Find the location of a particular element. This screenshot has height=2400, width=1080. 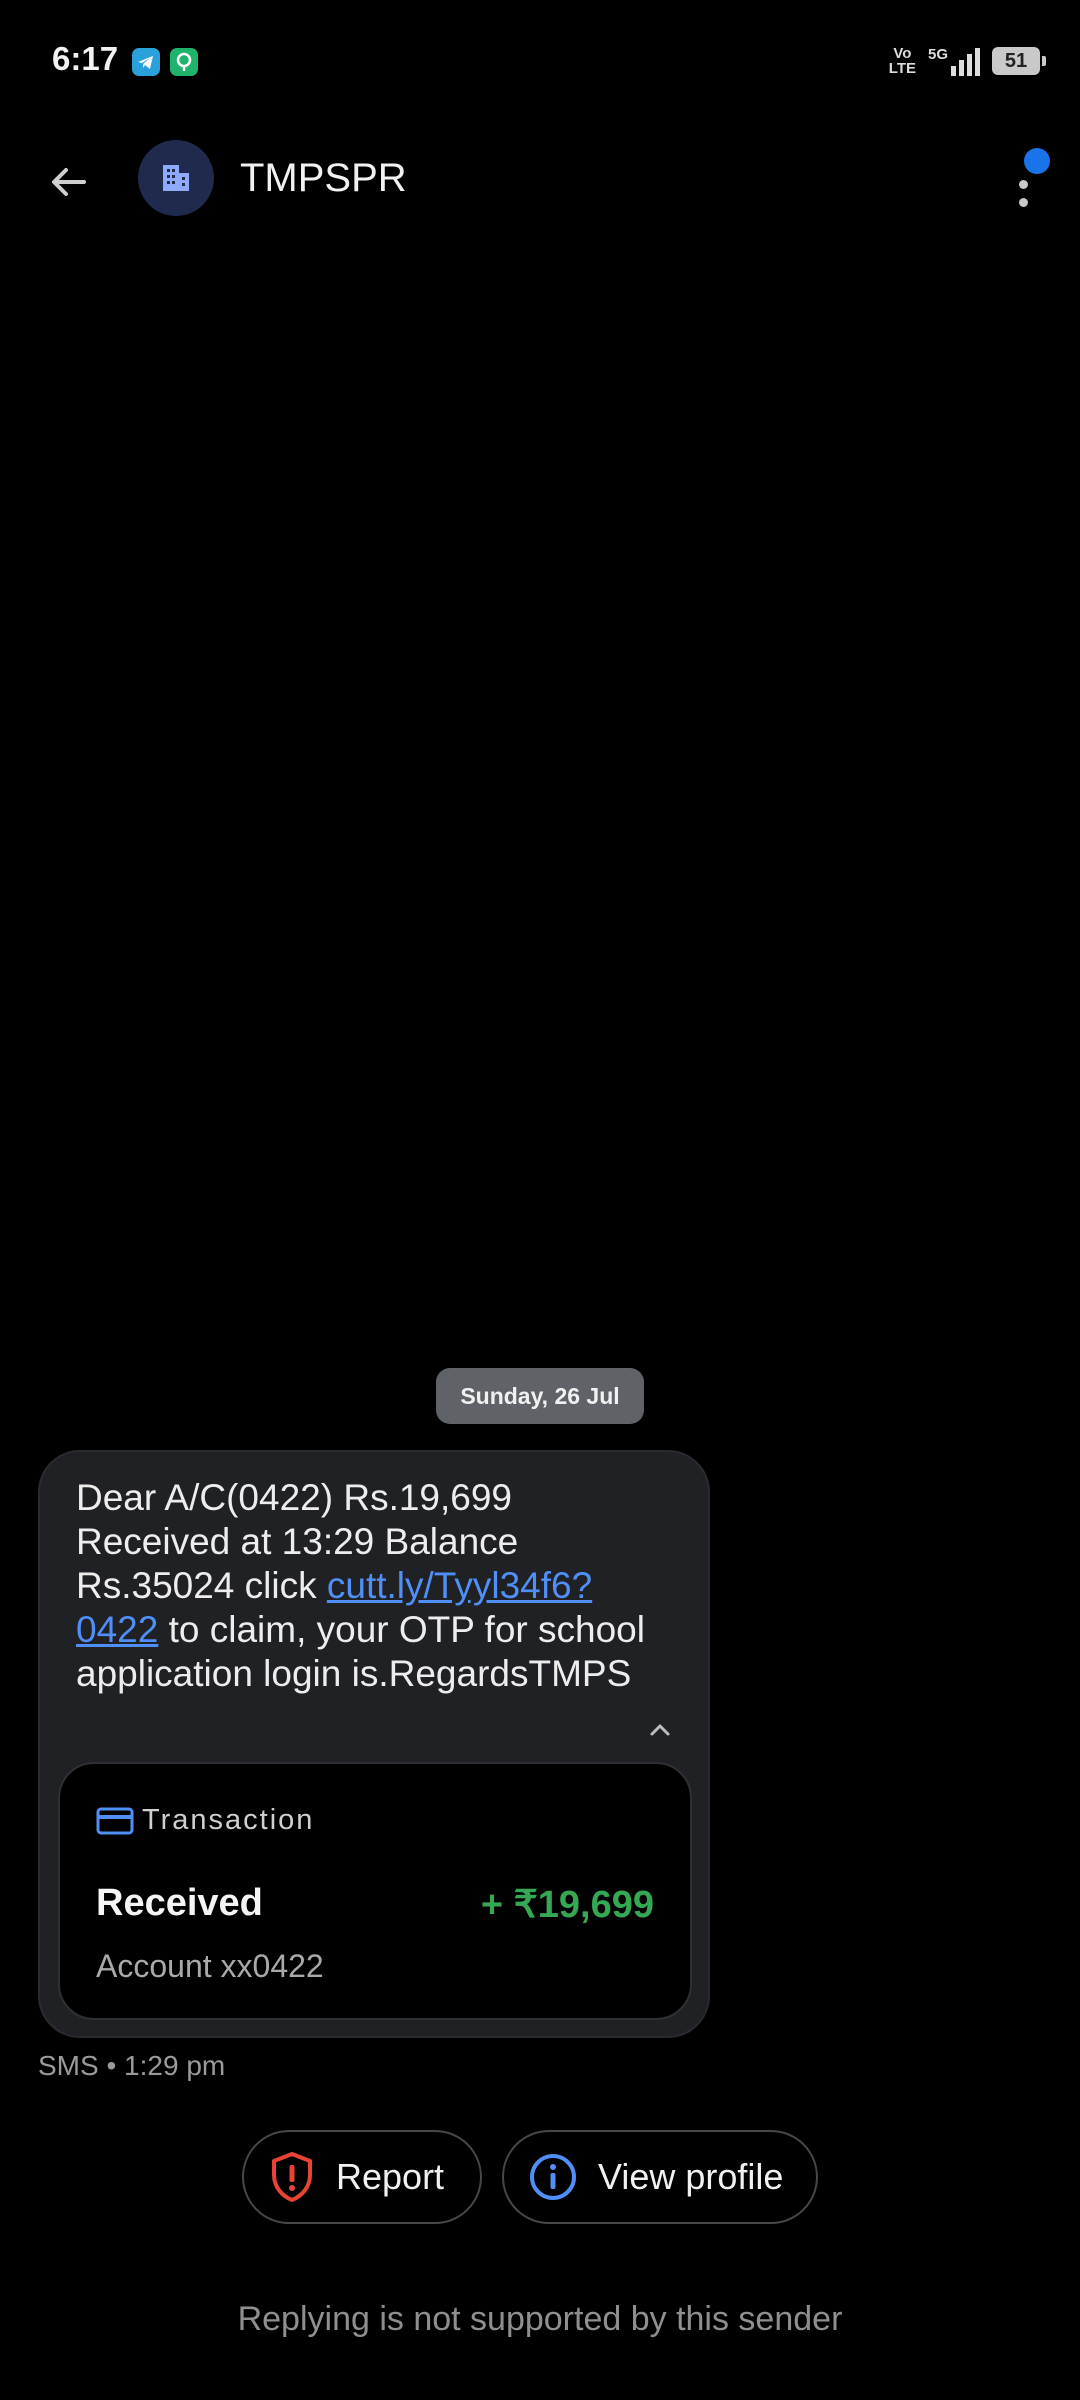

transaction-amount: + ₹19,699 is located at coordinates (567, 1905).